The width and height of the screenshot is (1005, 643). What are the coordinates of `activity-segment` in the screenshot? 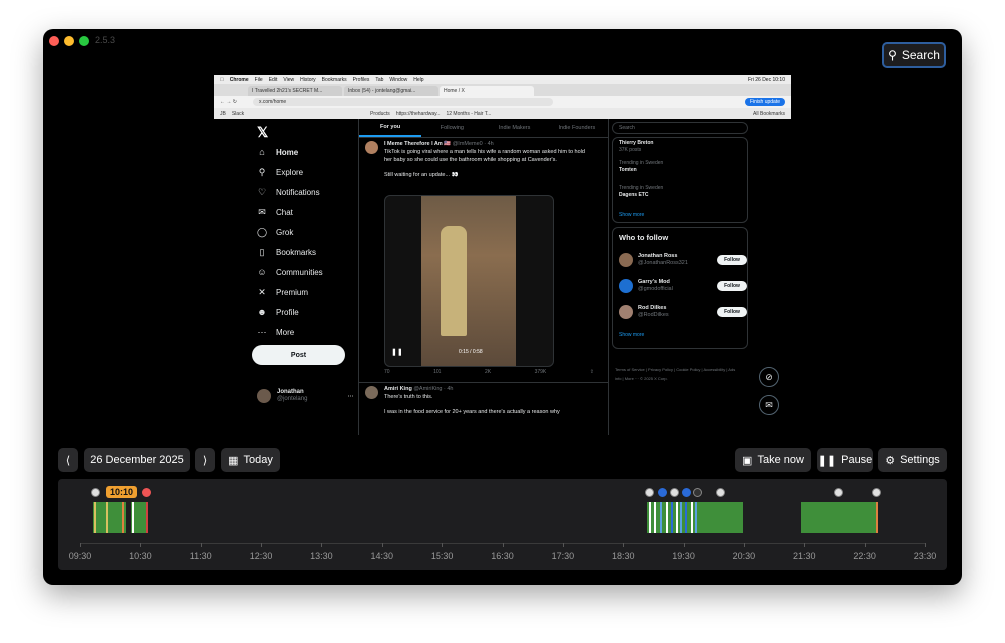 It's located at (839, 517).